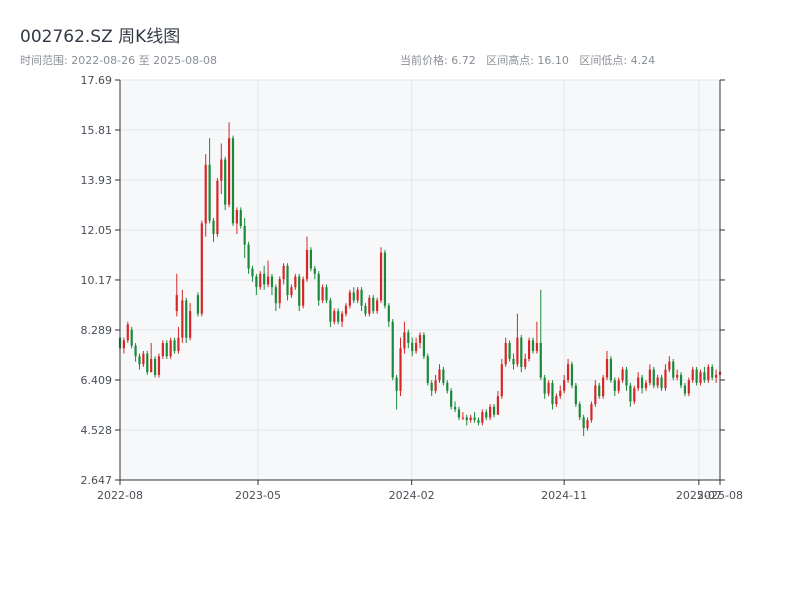 This screenshot has height=600, width=800. I want to click on y-tick-label: 13.93, so click(97, 180).